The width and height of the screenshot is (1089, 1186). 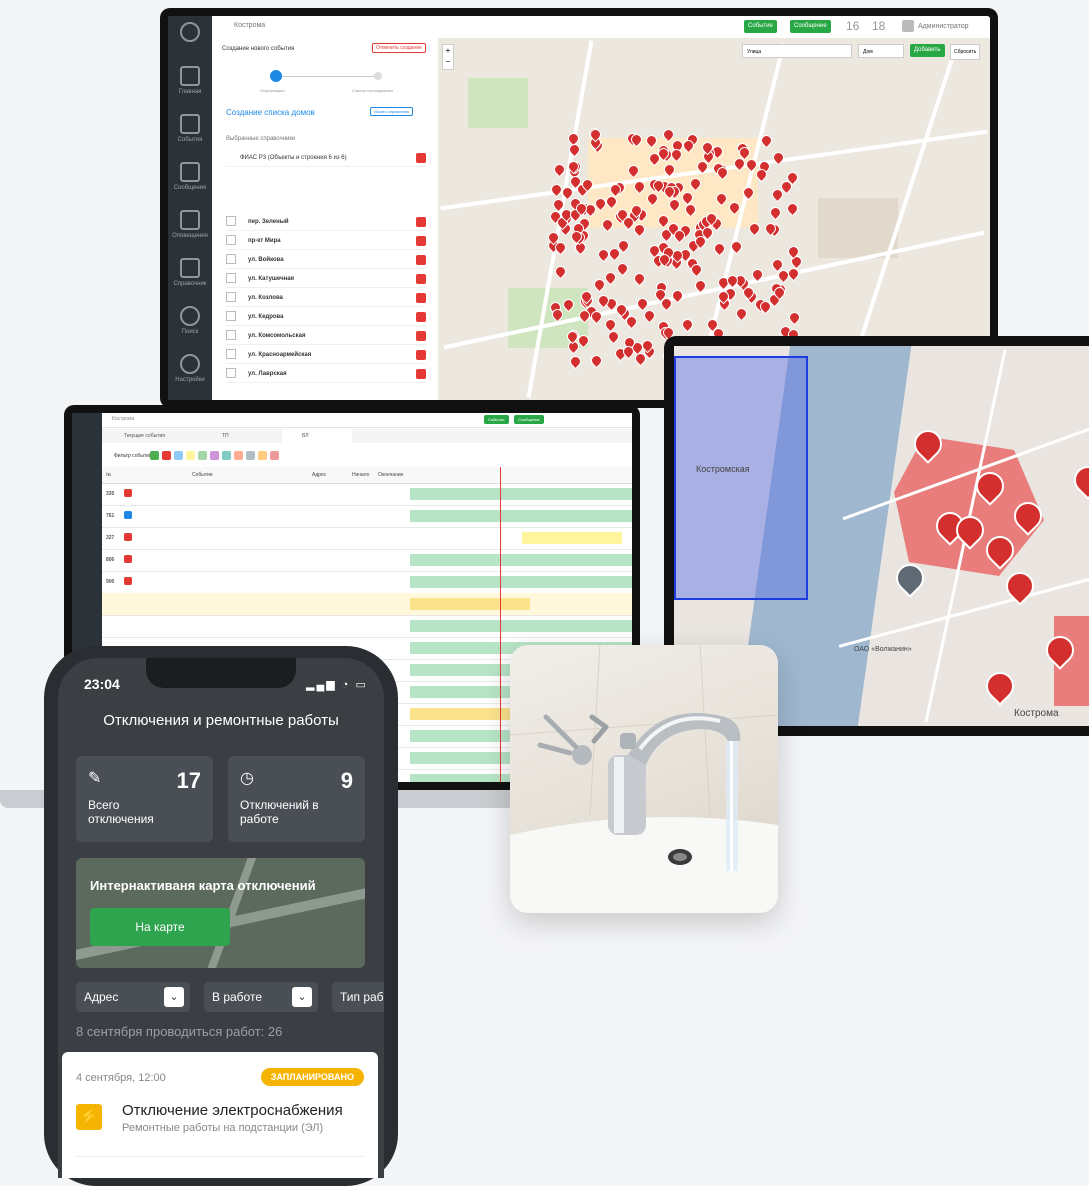 I want to click on street-row: ул. Козлова, so click(x=326, y=298).